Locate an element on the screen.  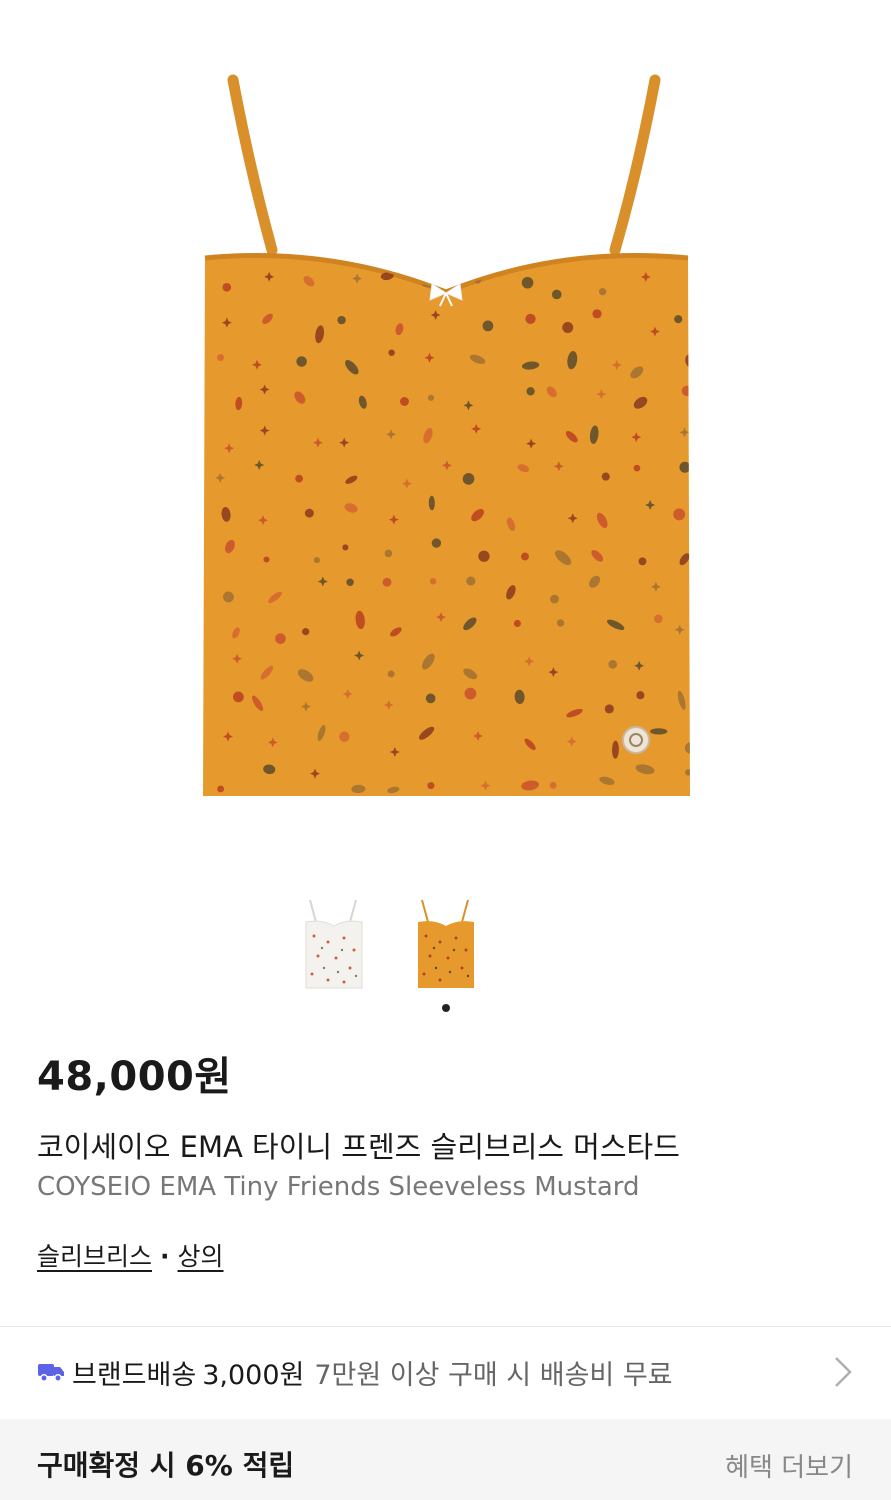
reward-benefit-bar: 구매확정 시 6% 적립 혜택 더보기 is located at coordinates (445, 1459).